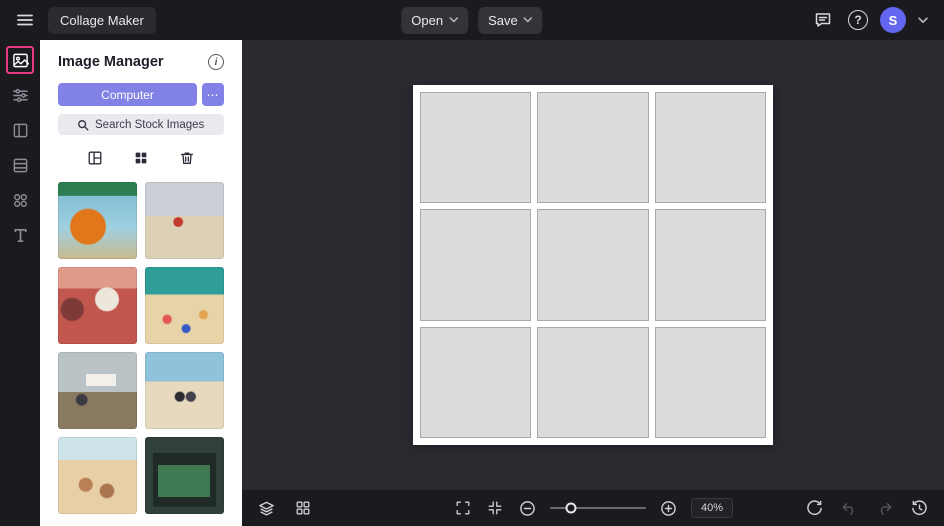  I want to click on sliders-icon, so click(20, 95).